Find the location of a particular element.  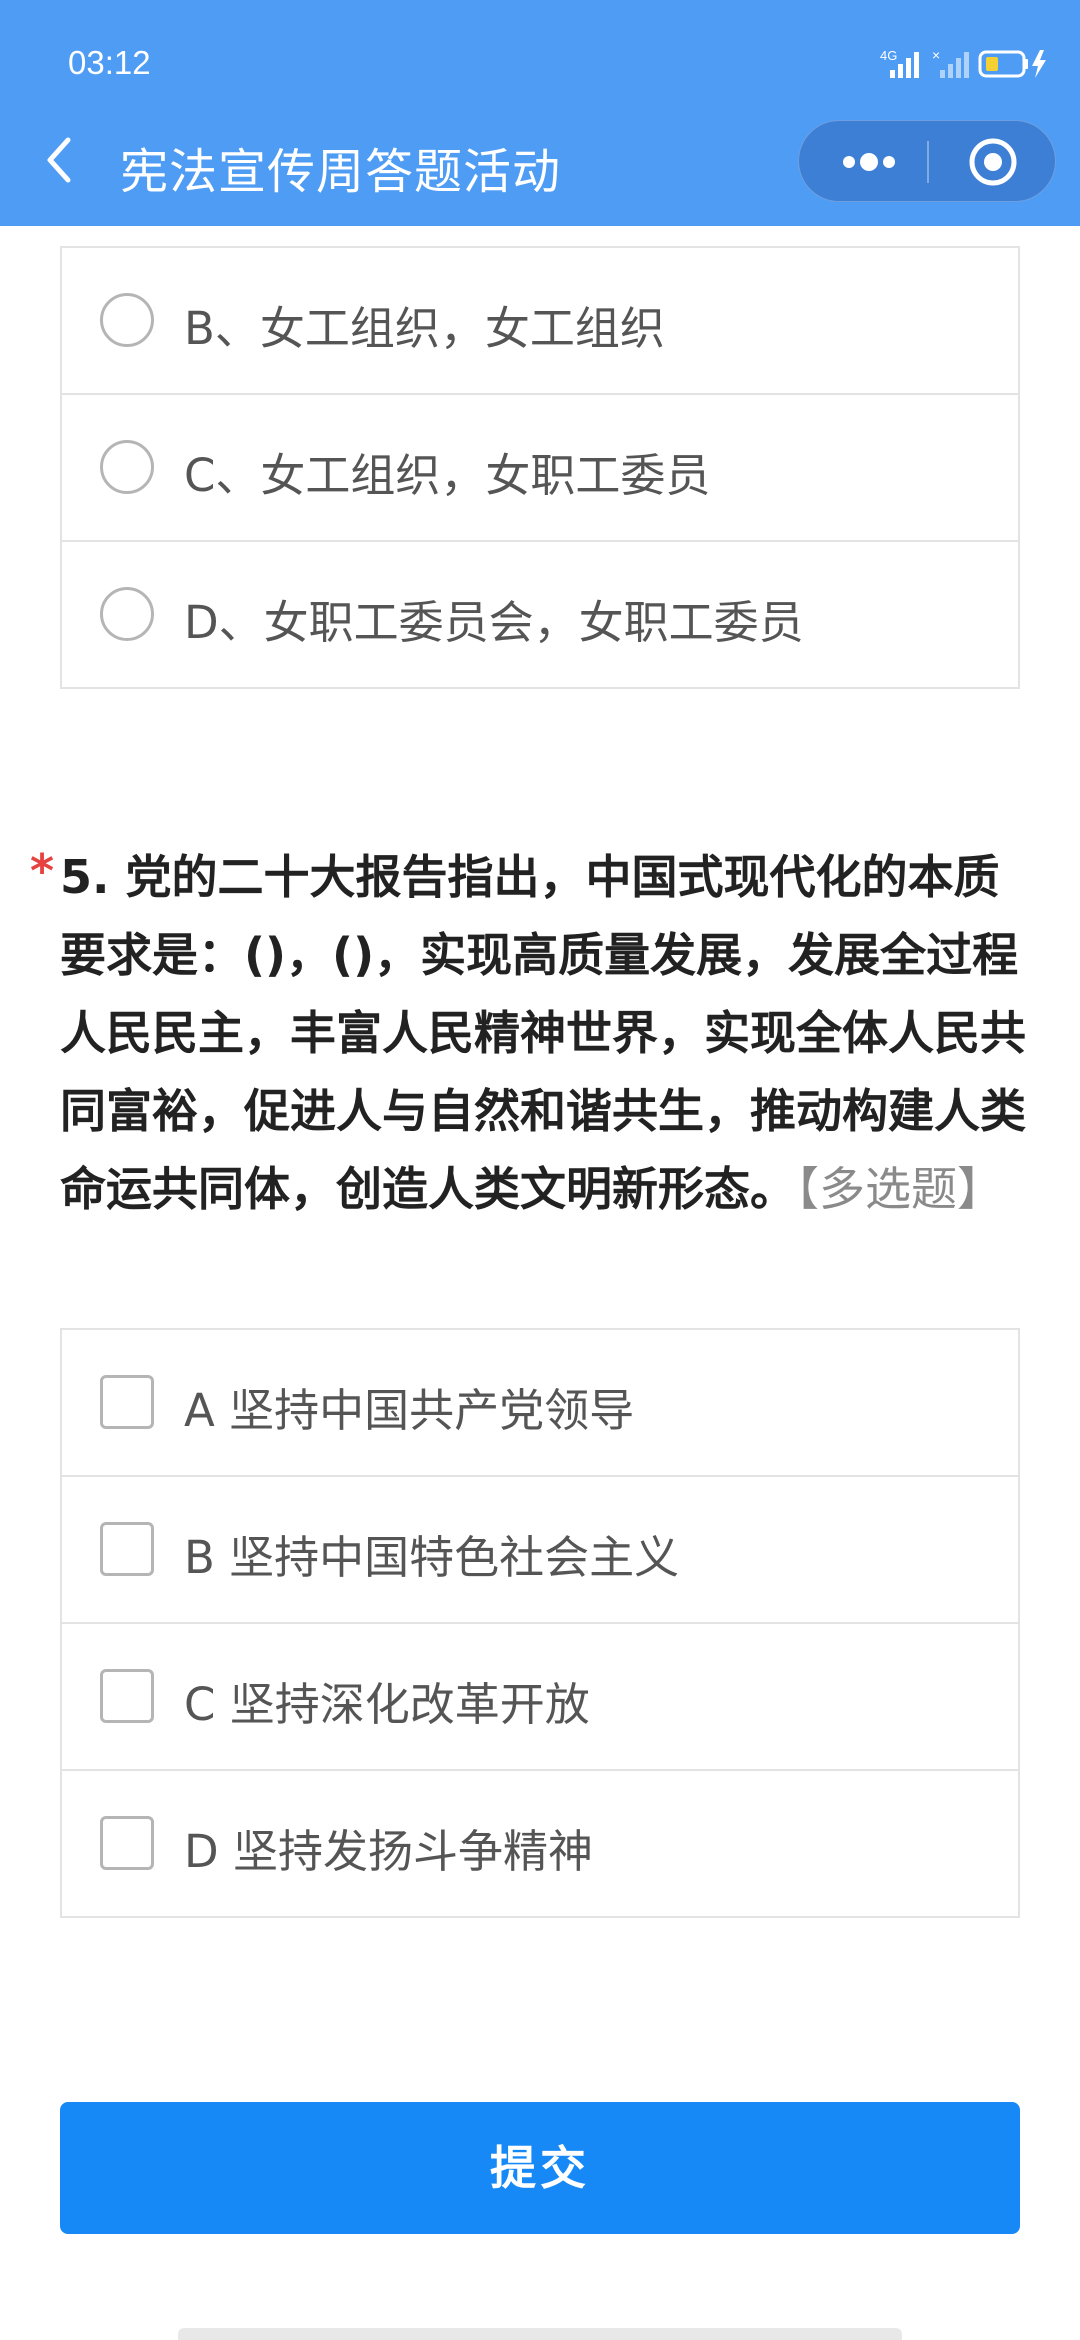

q5-option-a: A 坚持中国共产党领导 is located at coordinates (540, 1401).